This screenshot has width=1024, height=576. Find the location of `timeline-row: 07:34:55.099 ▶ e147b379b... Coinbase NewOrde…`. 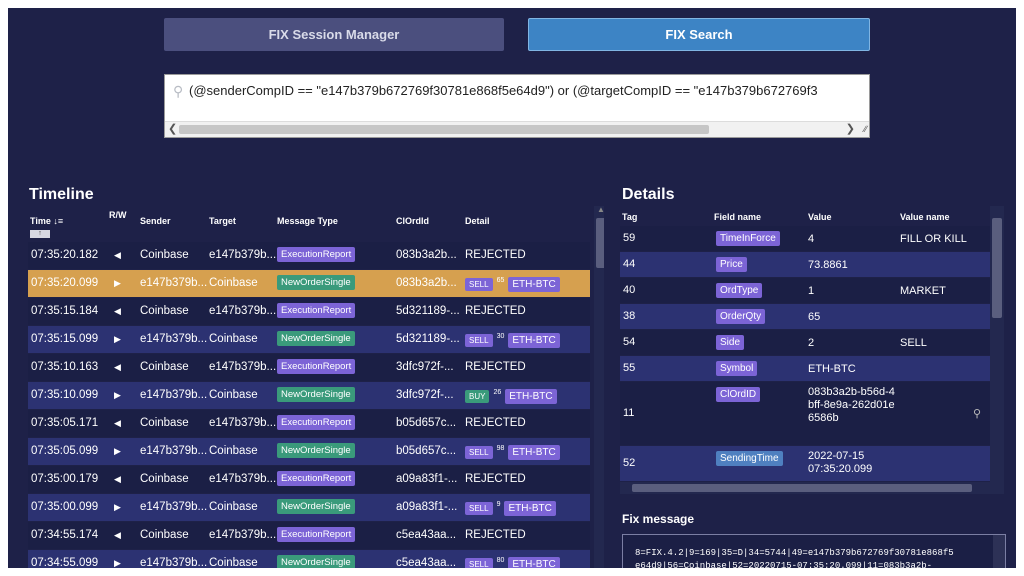

timeline-row: 07:34:55.099 ▶ e147b379b... Coinbase NewOrde… is located at coordinates (309, 559).